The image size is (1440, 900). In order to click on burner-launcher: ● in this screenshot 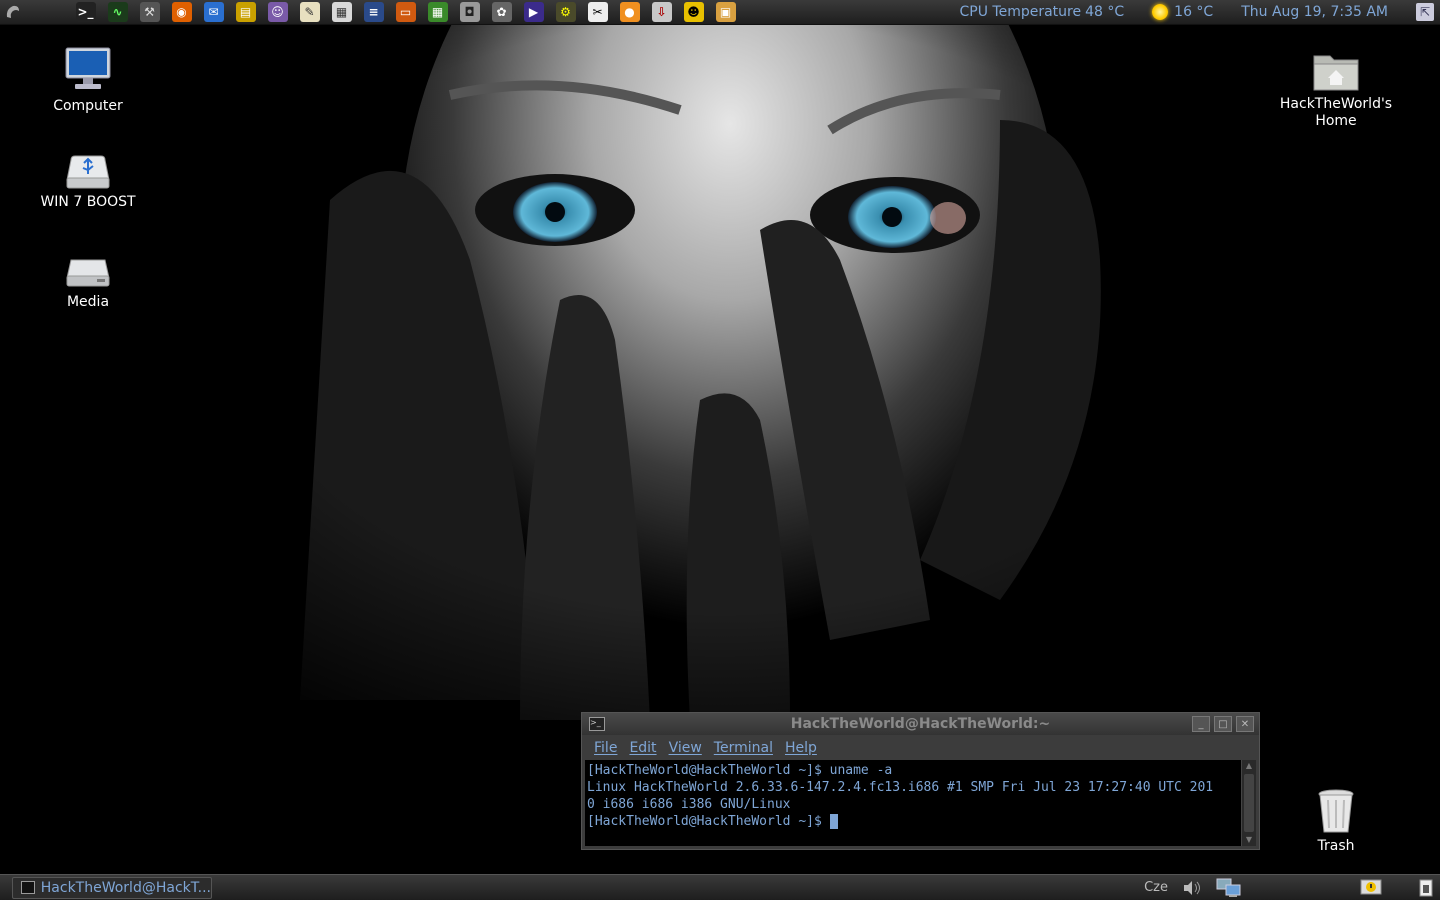, I will do `click(629, 12)`.